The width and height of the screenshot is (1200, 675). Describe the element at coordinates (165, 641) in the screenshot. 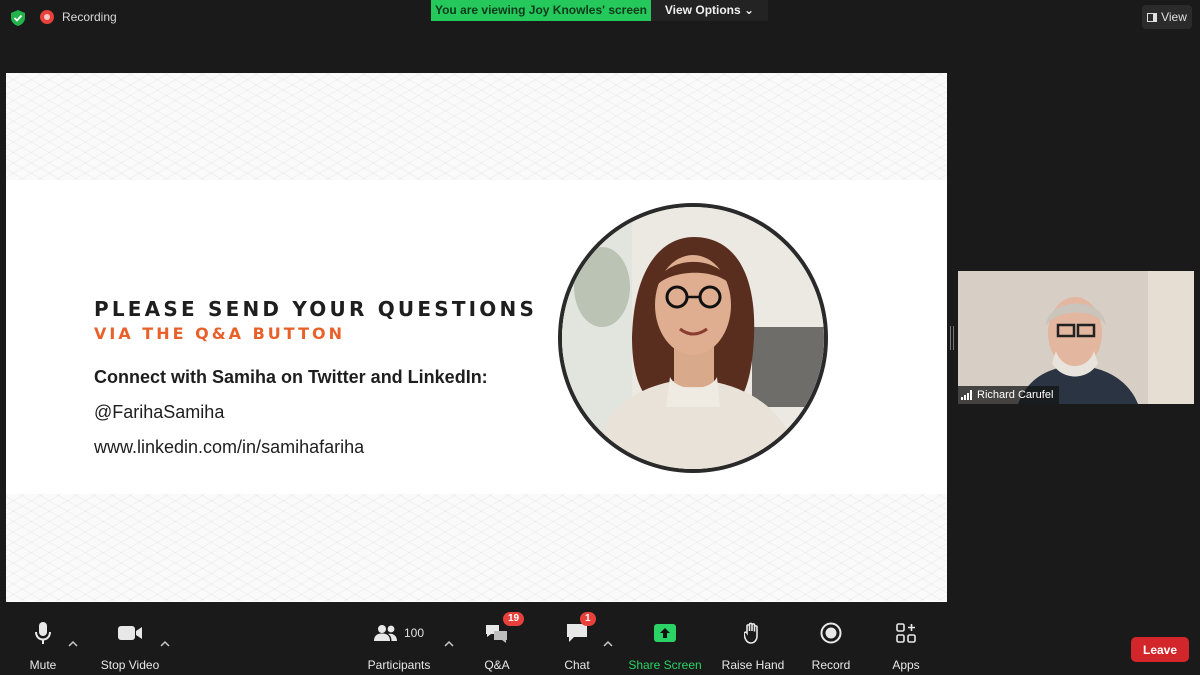

I see `video-options-chevron-up-icon` at that location.